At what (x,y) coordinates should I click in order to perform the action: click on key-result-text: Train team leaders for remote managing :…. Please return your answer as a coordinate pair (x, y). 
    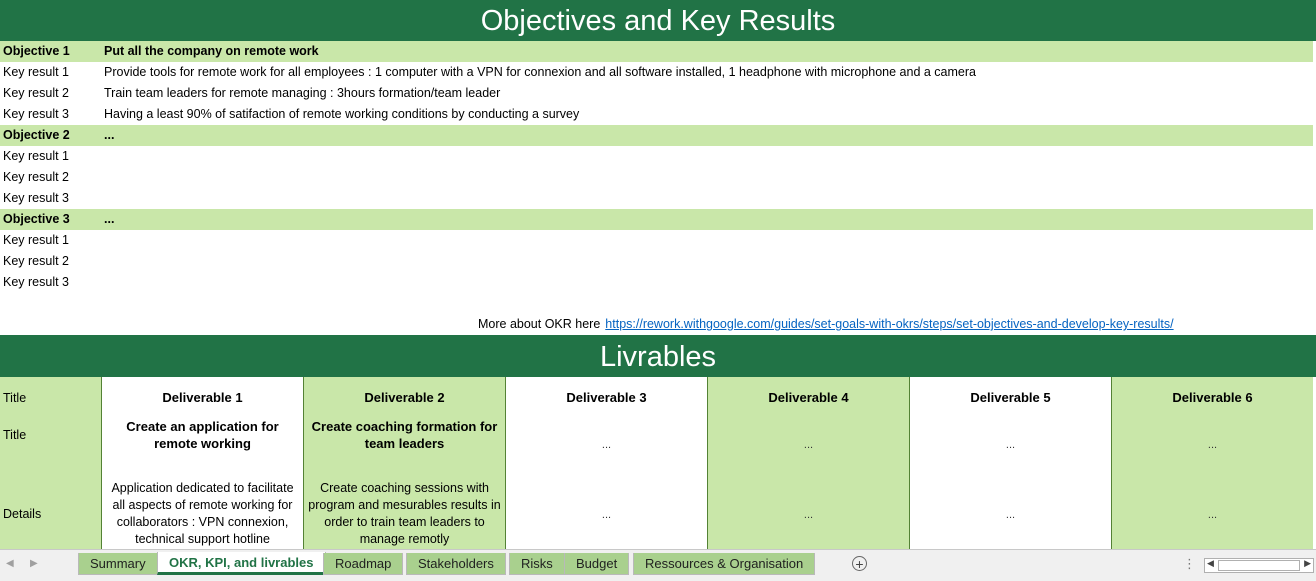
    Looking at the image, I should click on (302, 93).